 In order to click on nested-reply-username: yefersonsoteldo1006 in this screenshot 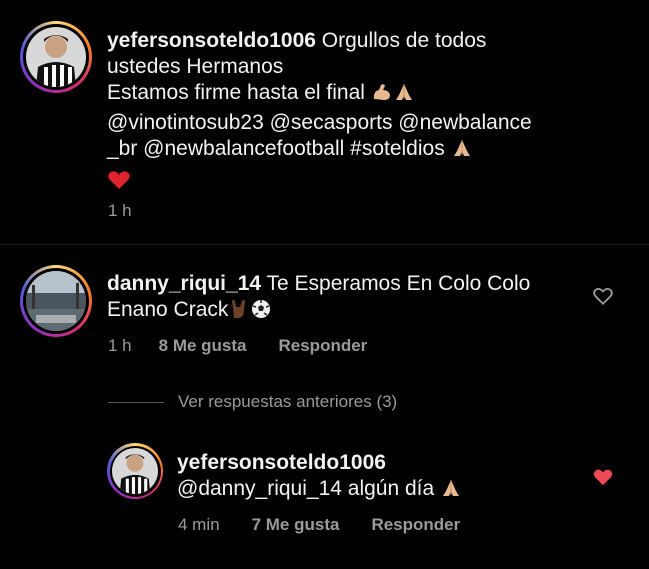, I will do `click(377, 463)`.